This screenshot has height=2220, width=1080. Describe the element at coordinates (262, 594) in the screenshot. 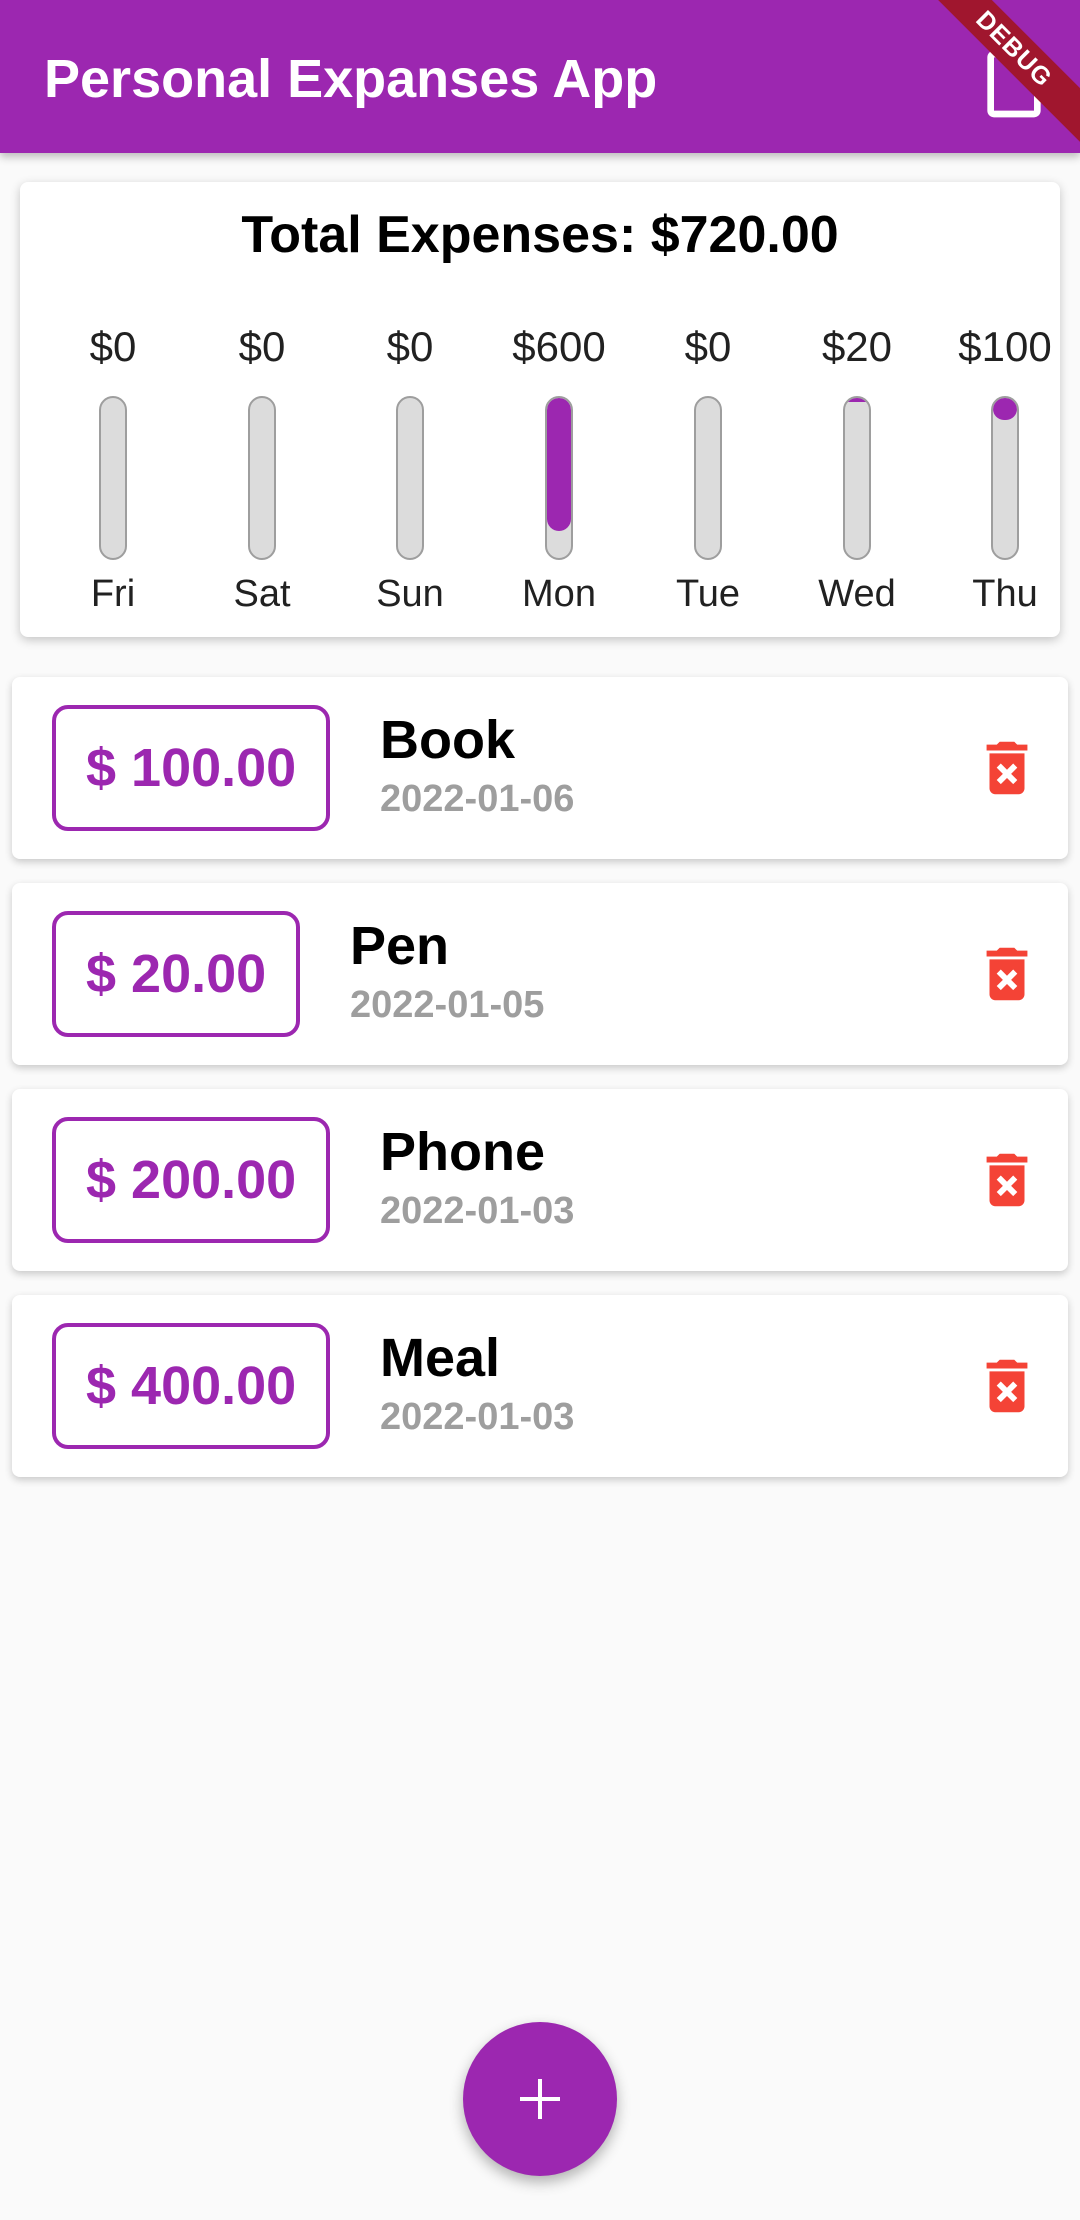

I see `bar-day-label: Sat` at that location.